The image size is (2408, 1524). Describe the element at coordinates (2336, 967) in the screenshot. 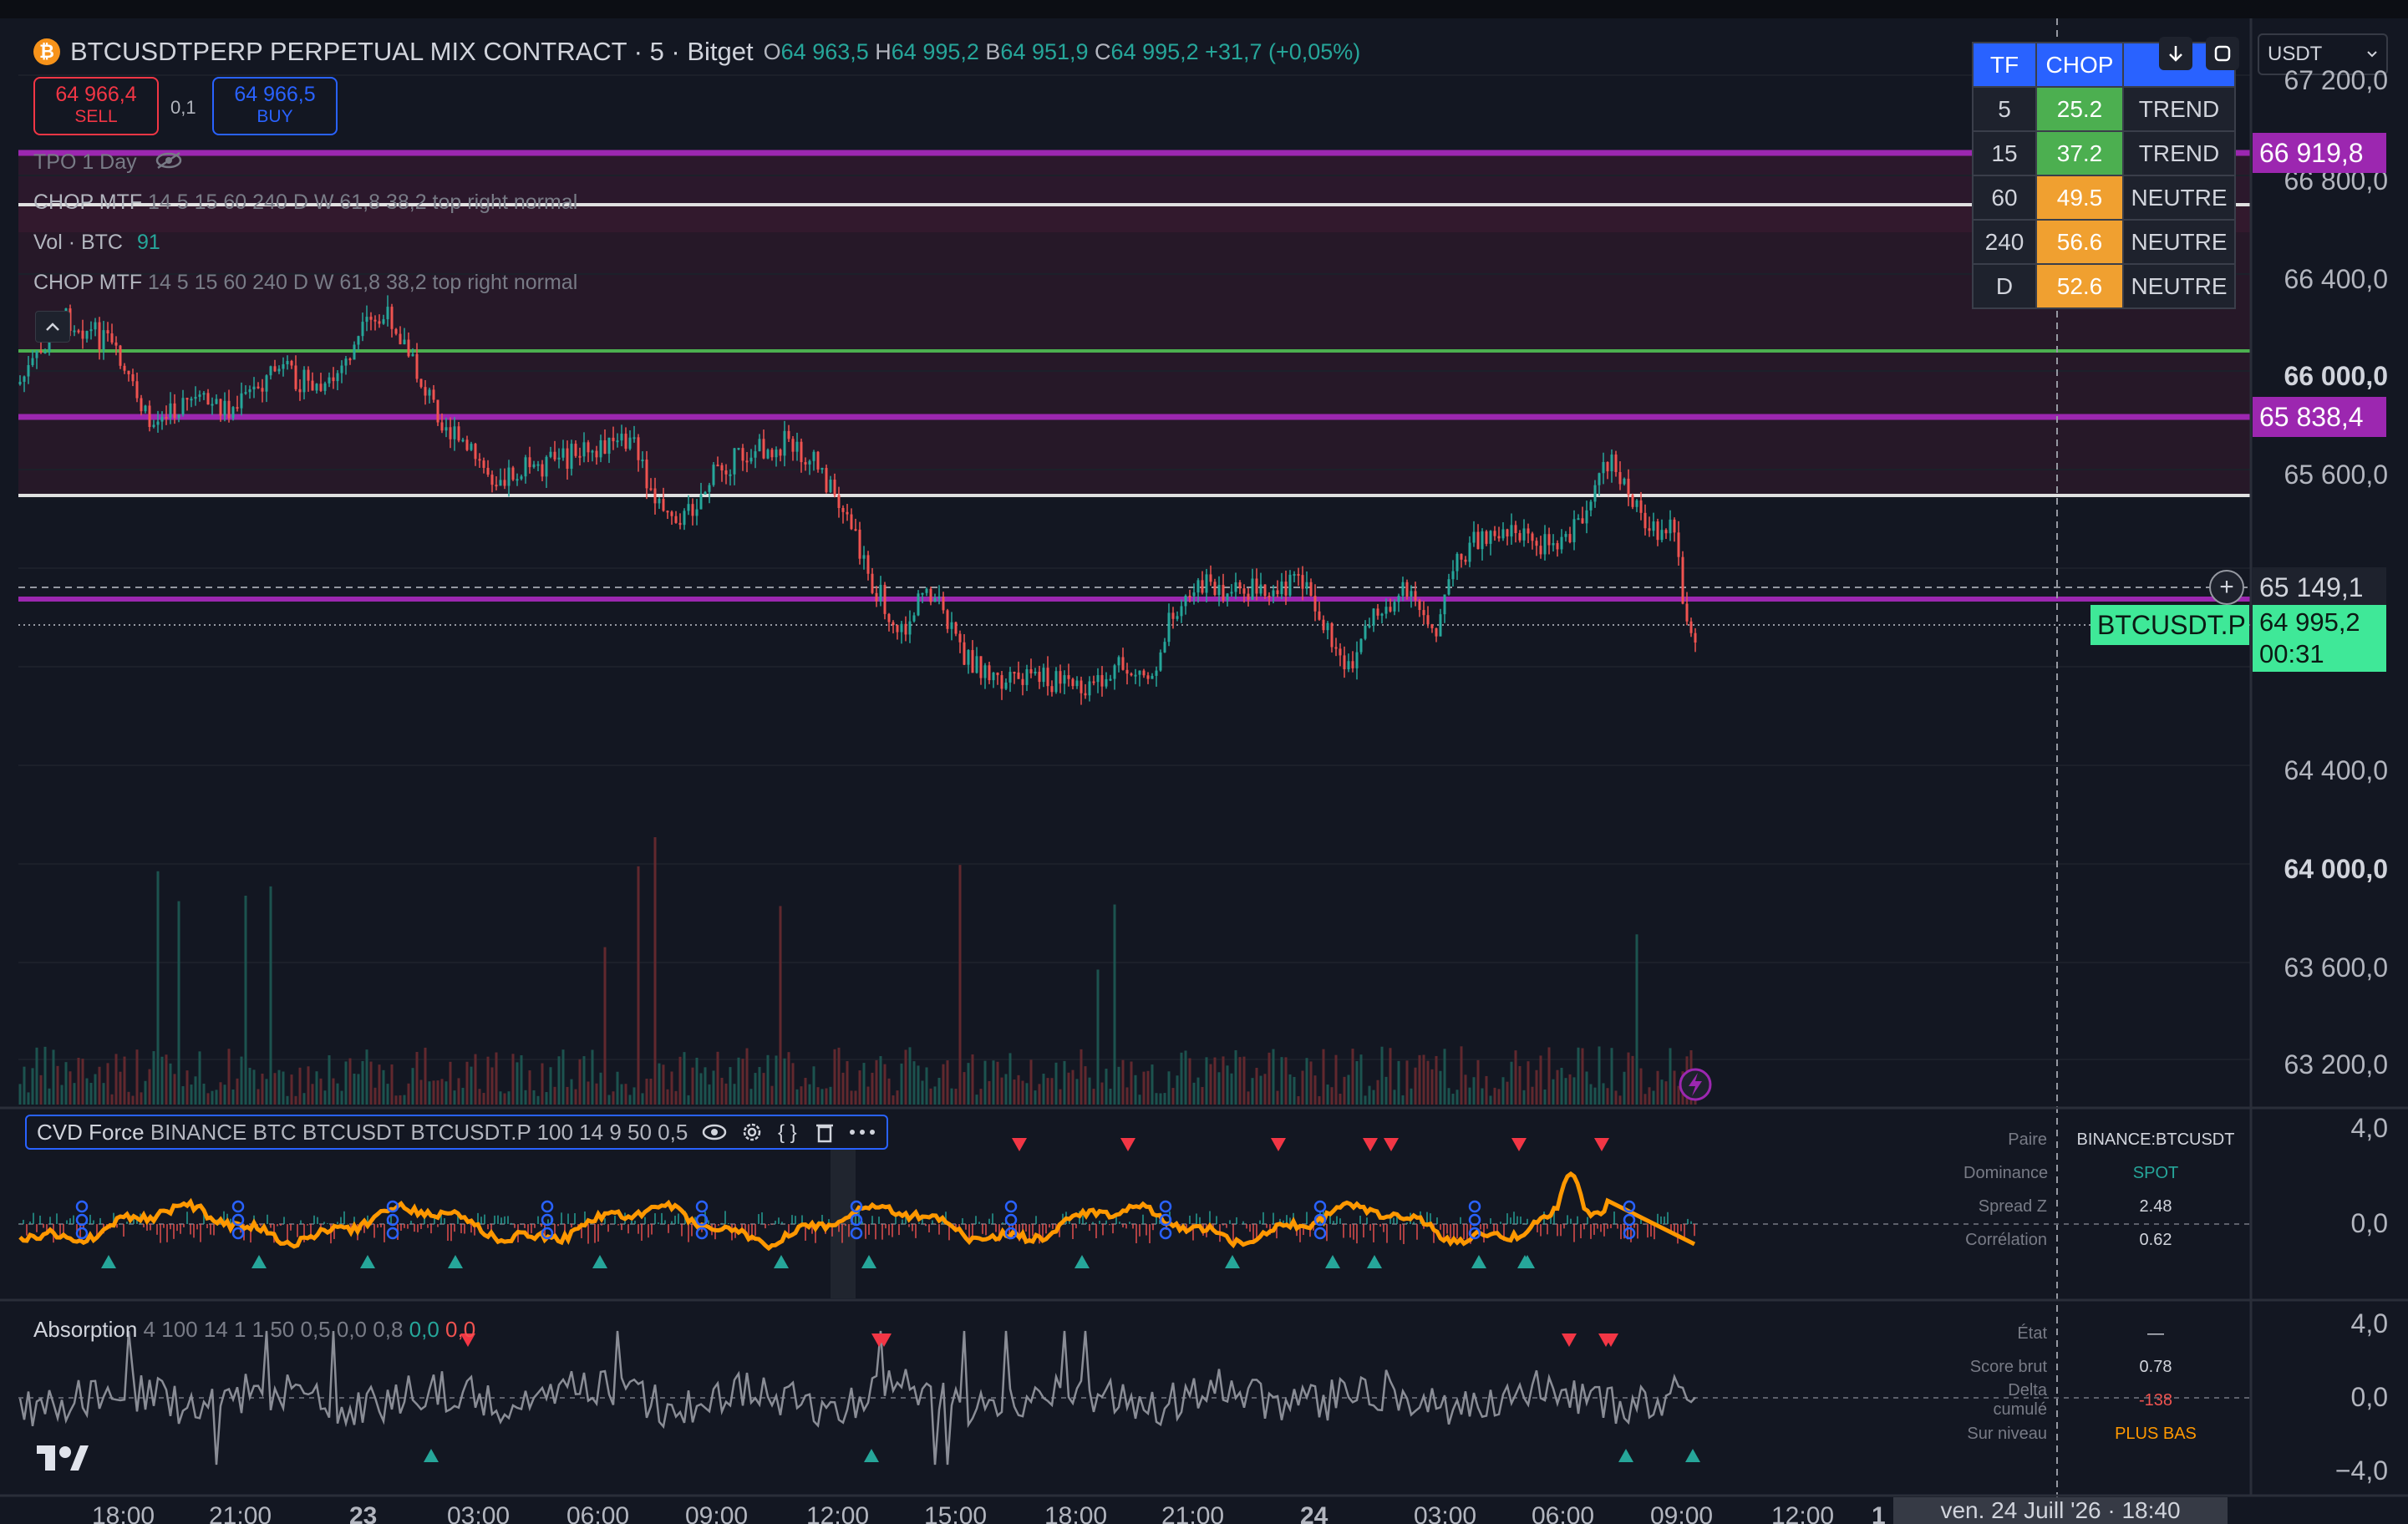

I see `price-label-63600: 63 600,0` at that location.